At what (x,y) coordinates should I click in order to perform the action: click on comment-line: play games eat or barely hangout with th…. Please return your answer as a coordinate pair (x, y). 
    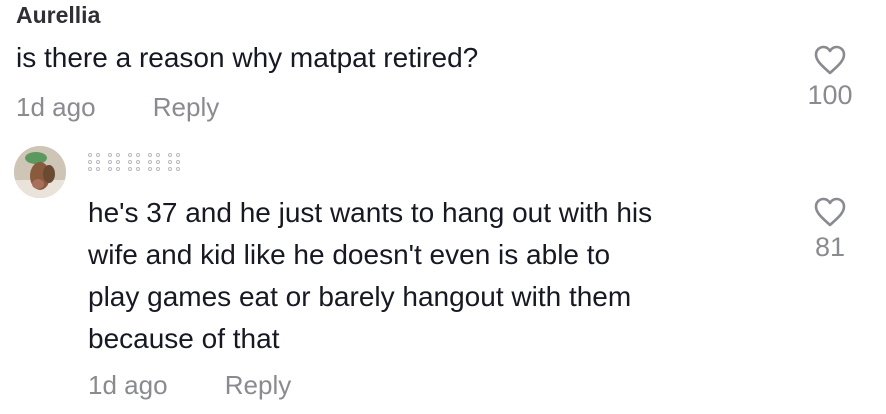
    Looking at the image, I should click on (360, 296).